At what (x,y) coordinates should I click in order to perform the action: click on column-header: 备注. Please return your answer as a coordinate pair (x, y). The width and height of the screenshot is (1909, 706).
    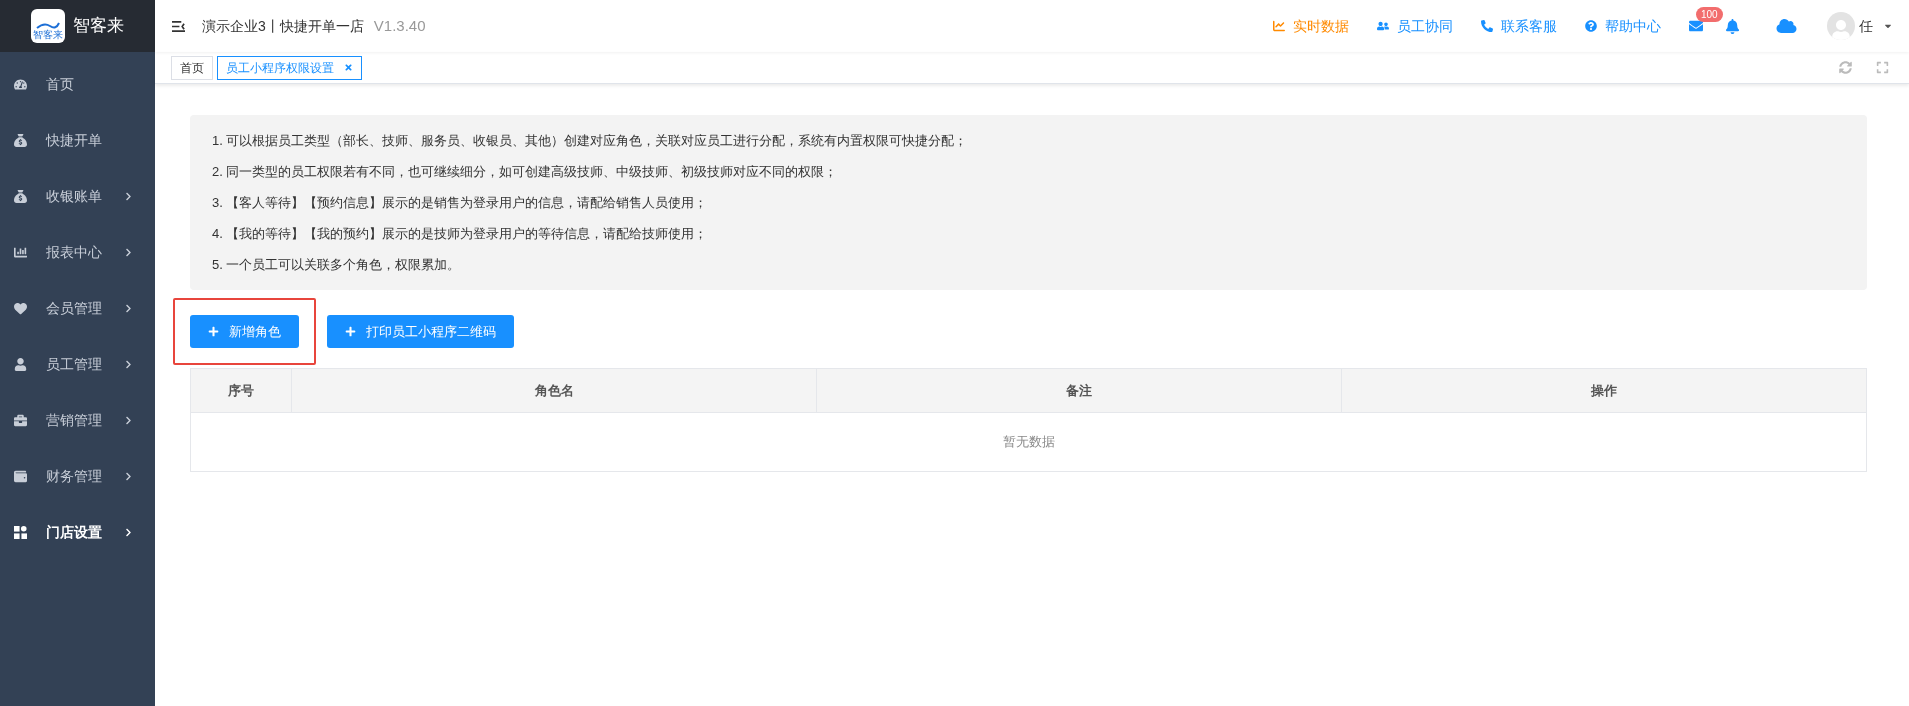
    Looking at the image, I should click on (1078, 390).